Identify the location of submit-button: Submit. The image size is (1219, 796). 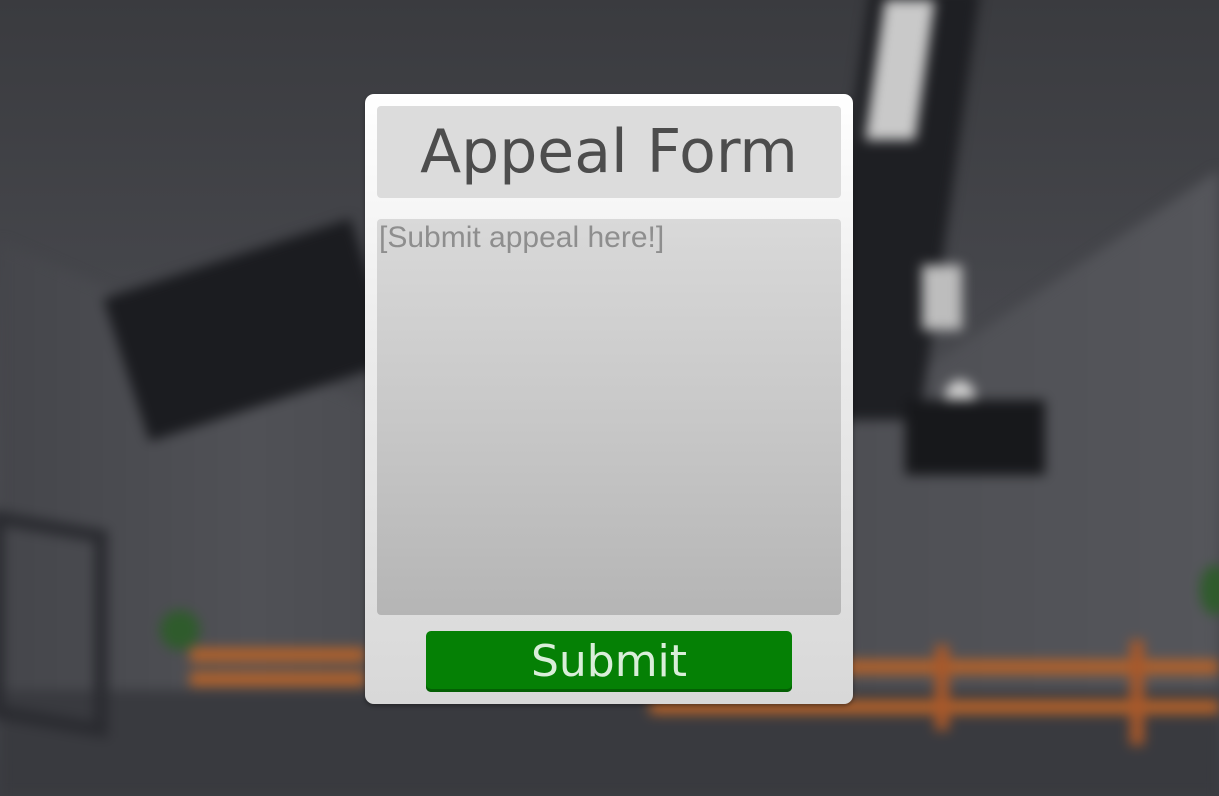
(609, 661).